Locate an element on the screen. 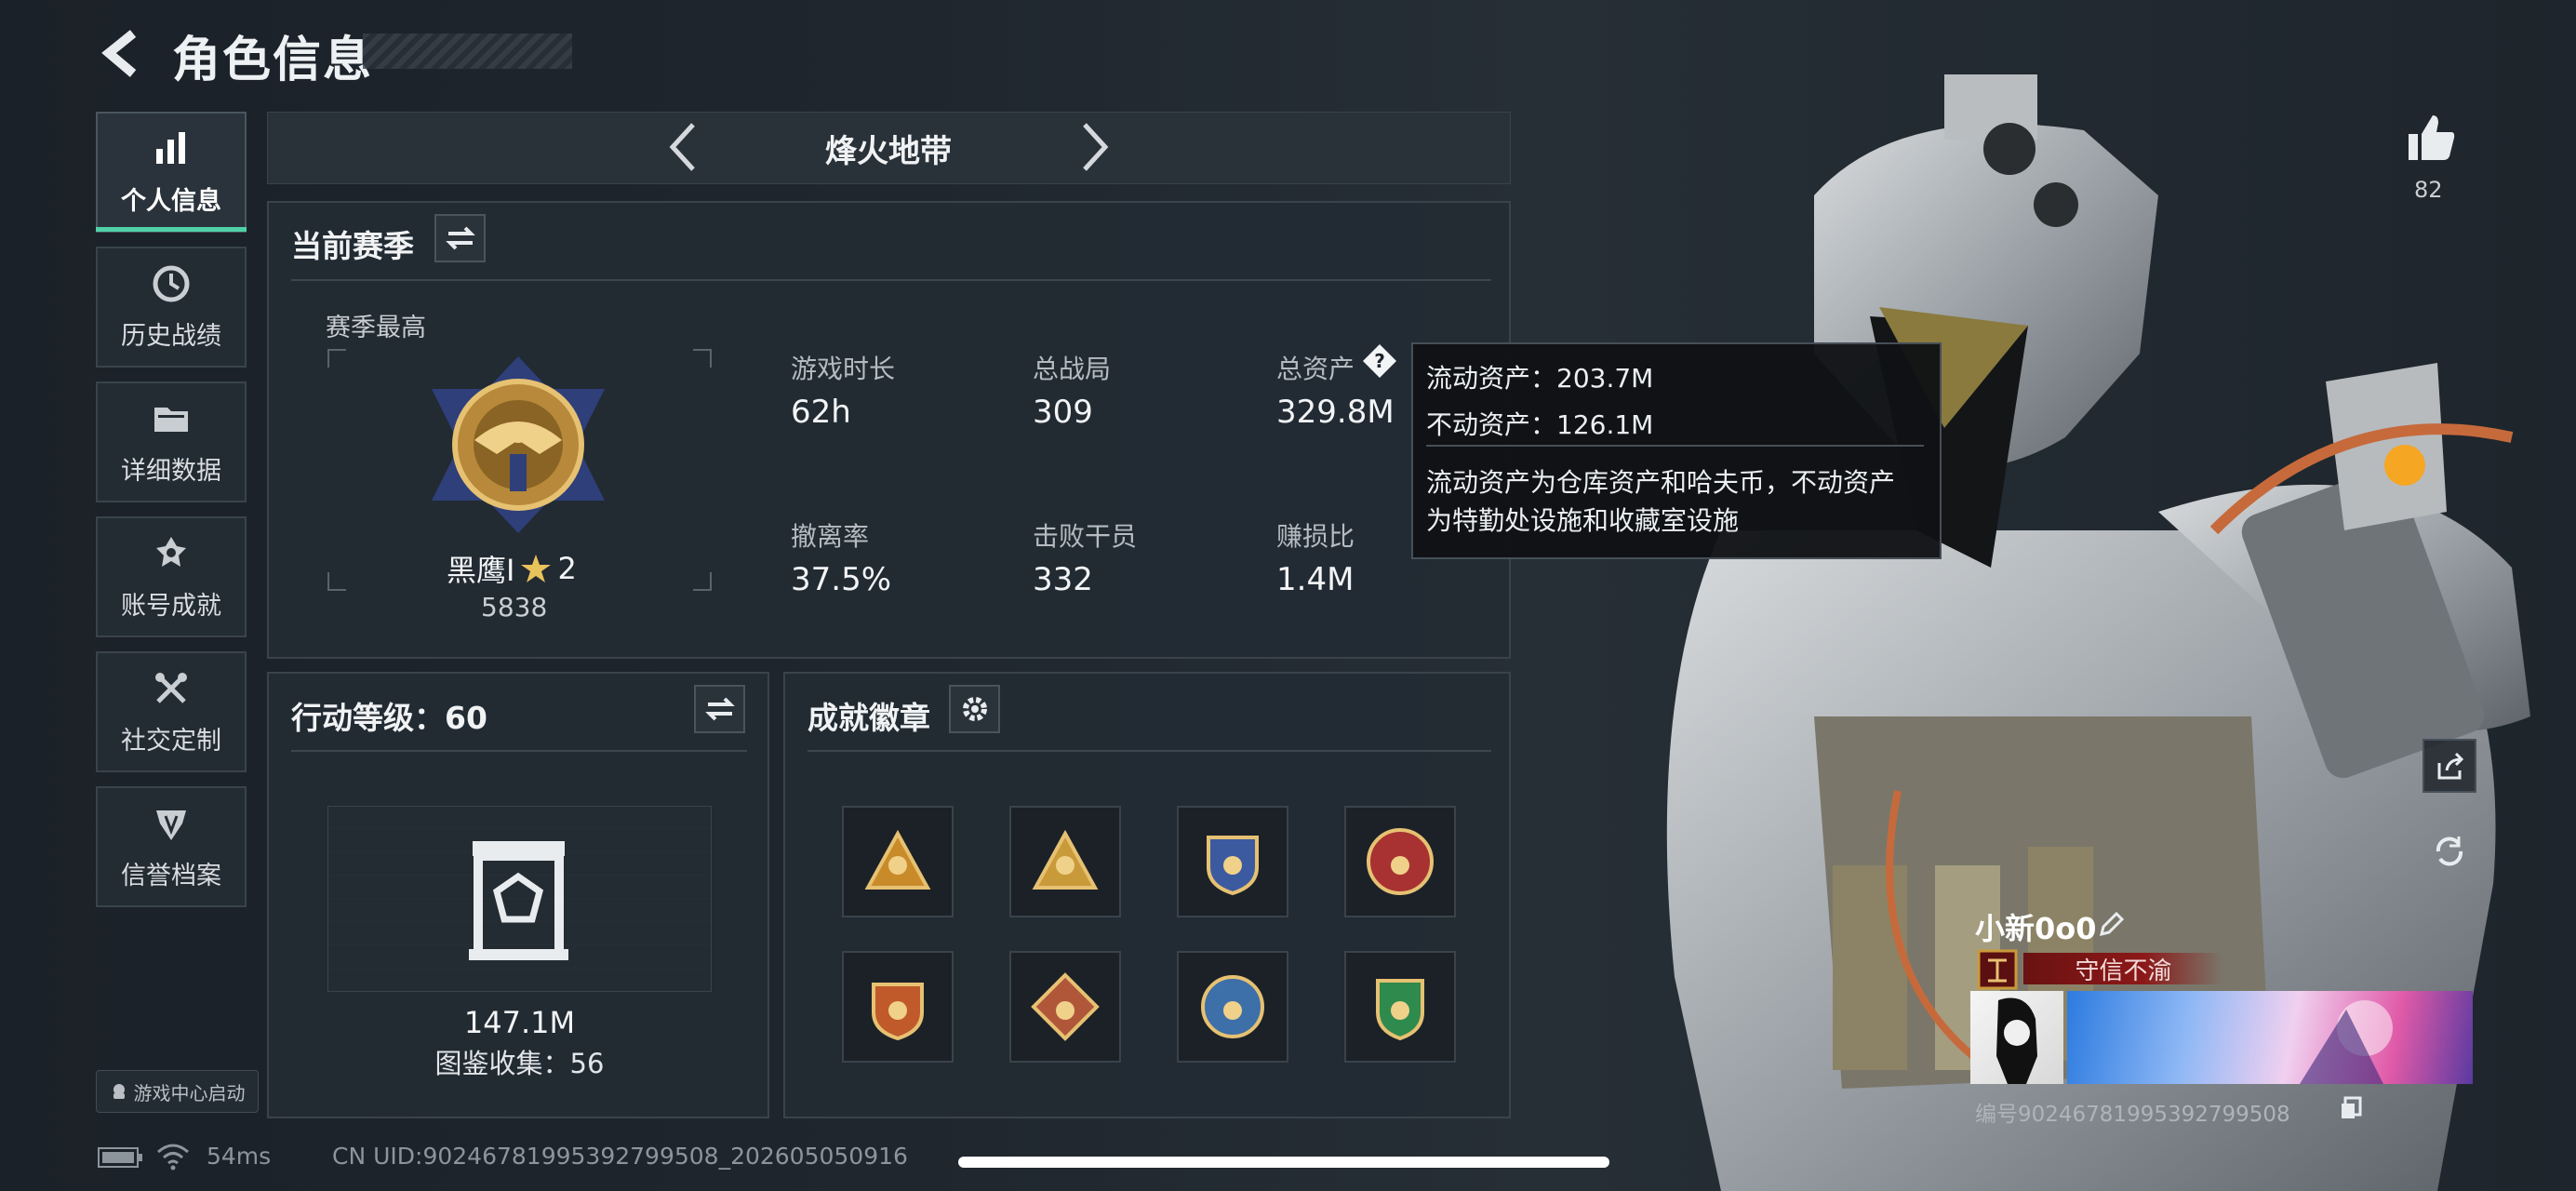 This screenshot has height=1191, width=2576. sidebar-item-label: 账号成就 is located at coordinates (171, 606).